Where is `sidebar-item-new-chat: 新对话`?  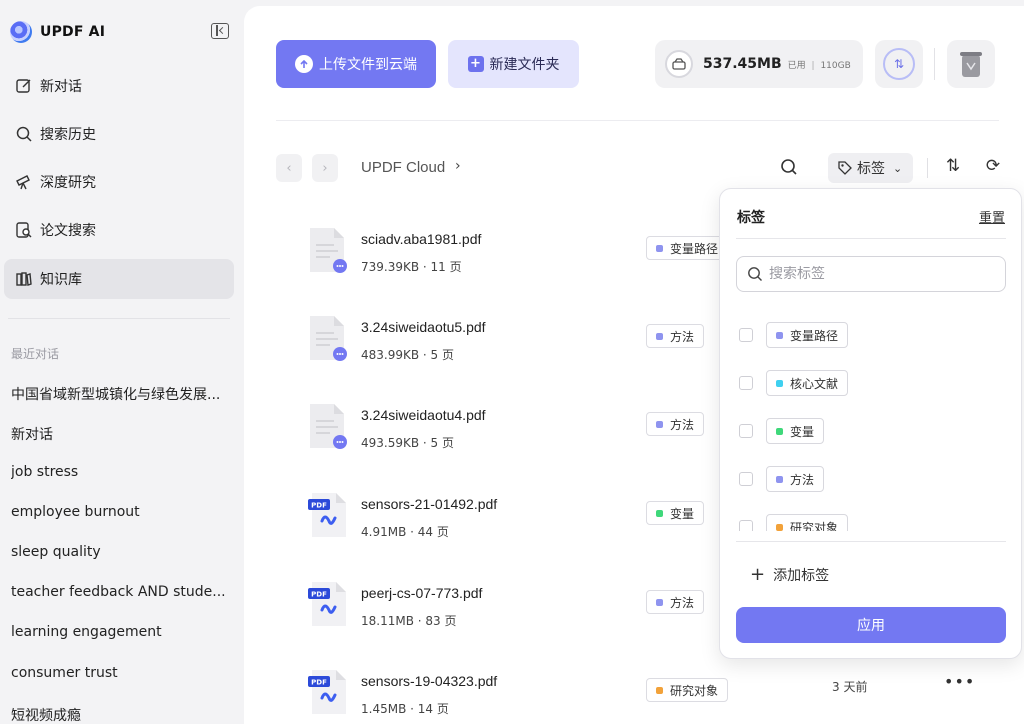
sidebar-item-new-chat: 新对话 is located at coordinates (119, 86).